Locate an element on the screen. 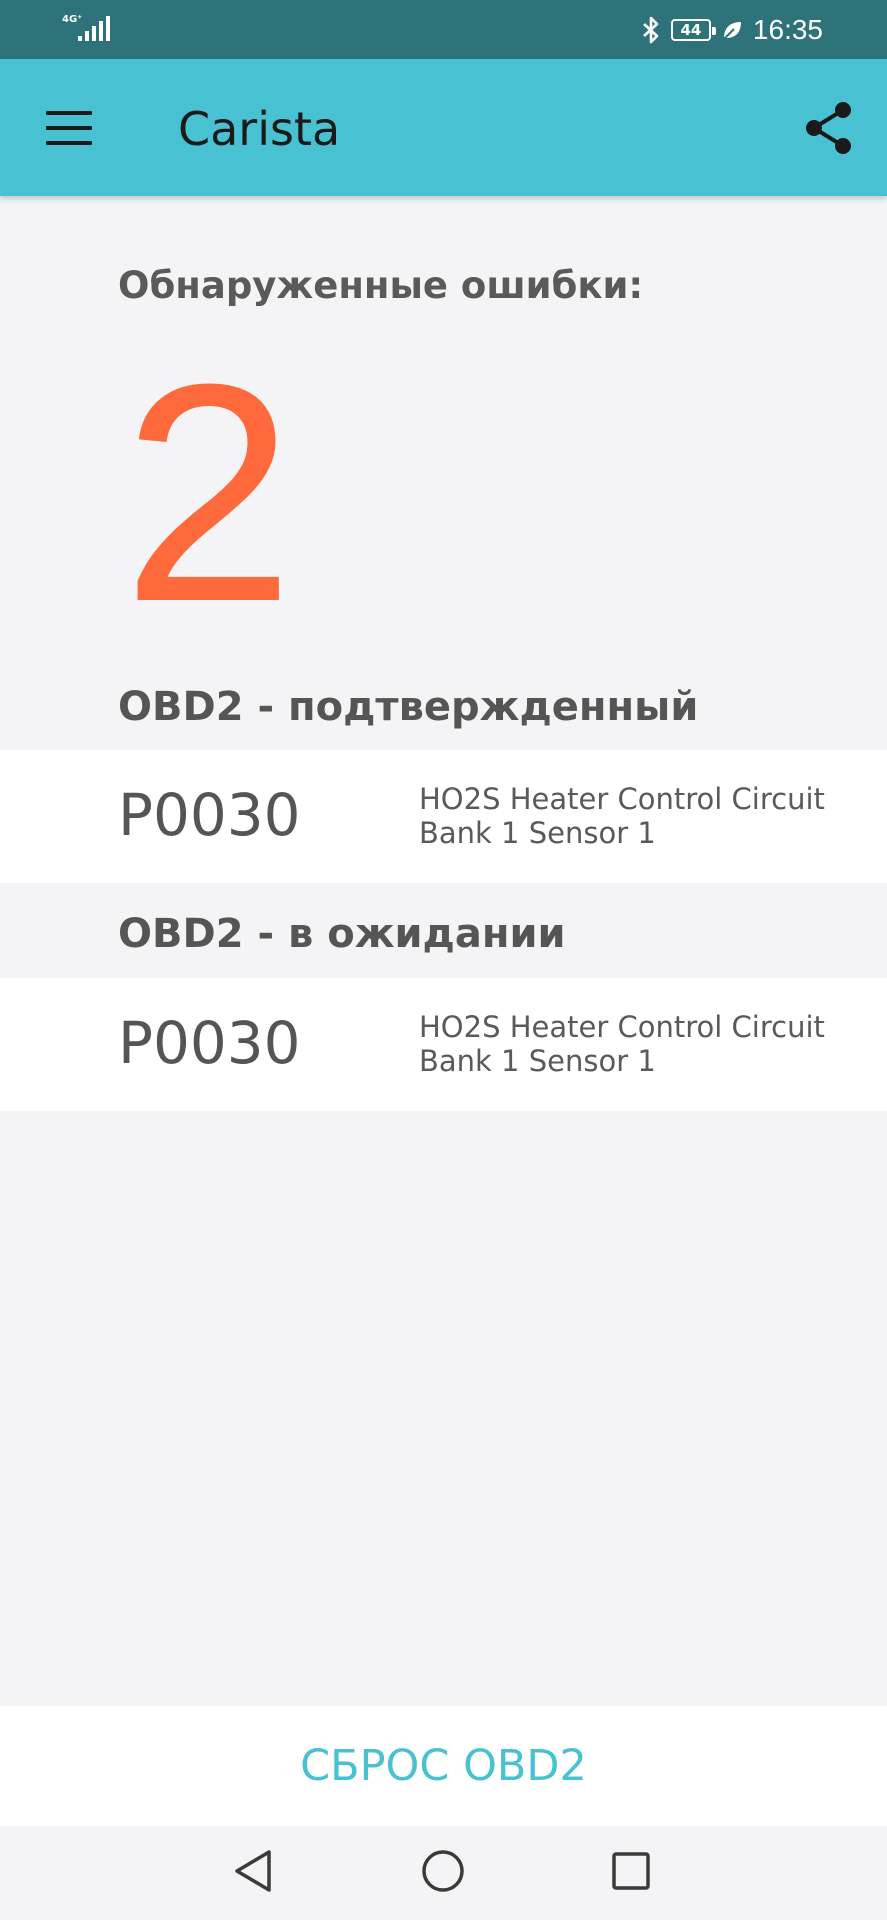 The image size is (887, 1920). detected-errors-label: Обнаруженные ошибки: is located at coordinates (381, 285).